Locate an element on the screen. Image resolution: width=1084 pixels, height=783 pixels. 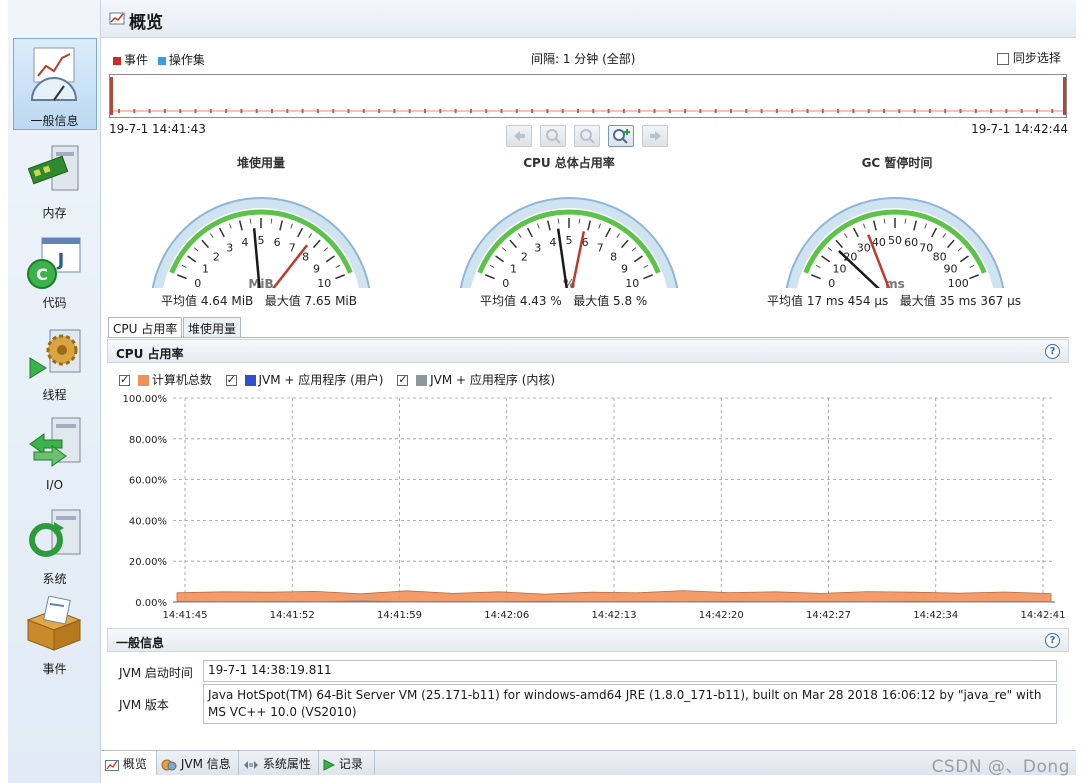
cpu-chart-legend: 计算机总数 JVM + 应用程序 (用户) JVM + 应用程序 (内核) is located at coordinates (337, 379).